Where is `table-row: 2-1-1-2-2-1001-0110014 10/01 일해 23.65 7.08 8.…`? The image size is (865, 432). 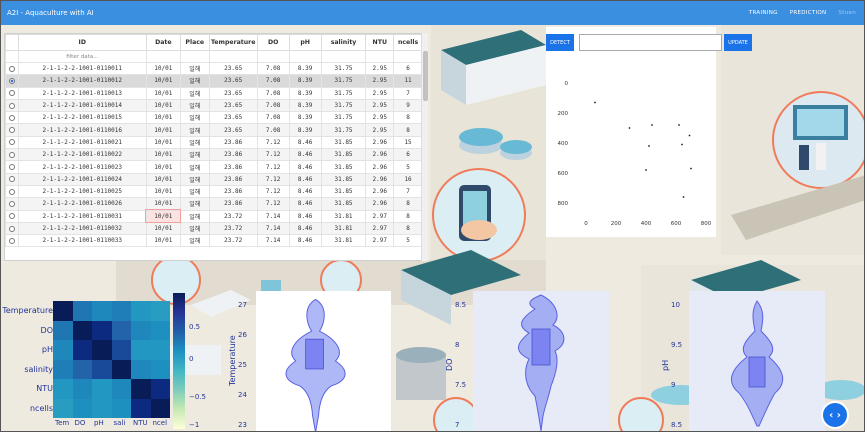
table-row: 2-1-1-2-2-1001-0110014 10/01 일해 23.65 7.08 8.… is located at coordinates (214, 105).